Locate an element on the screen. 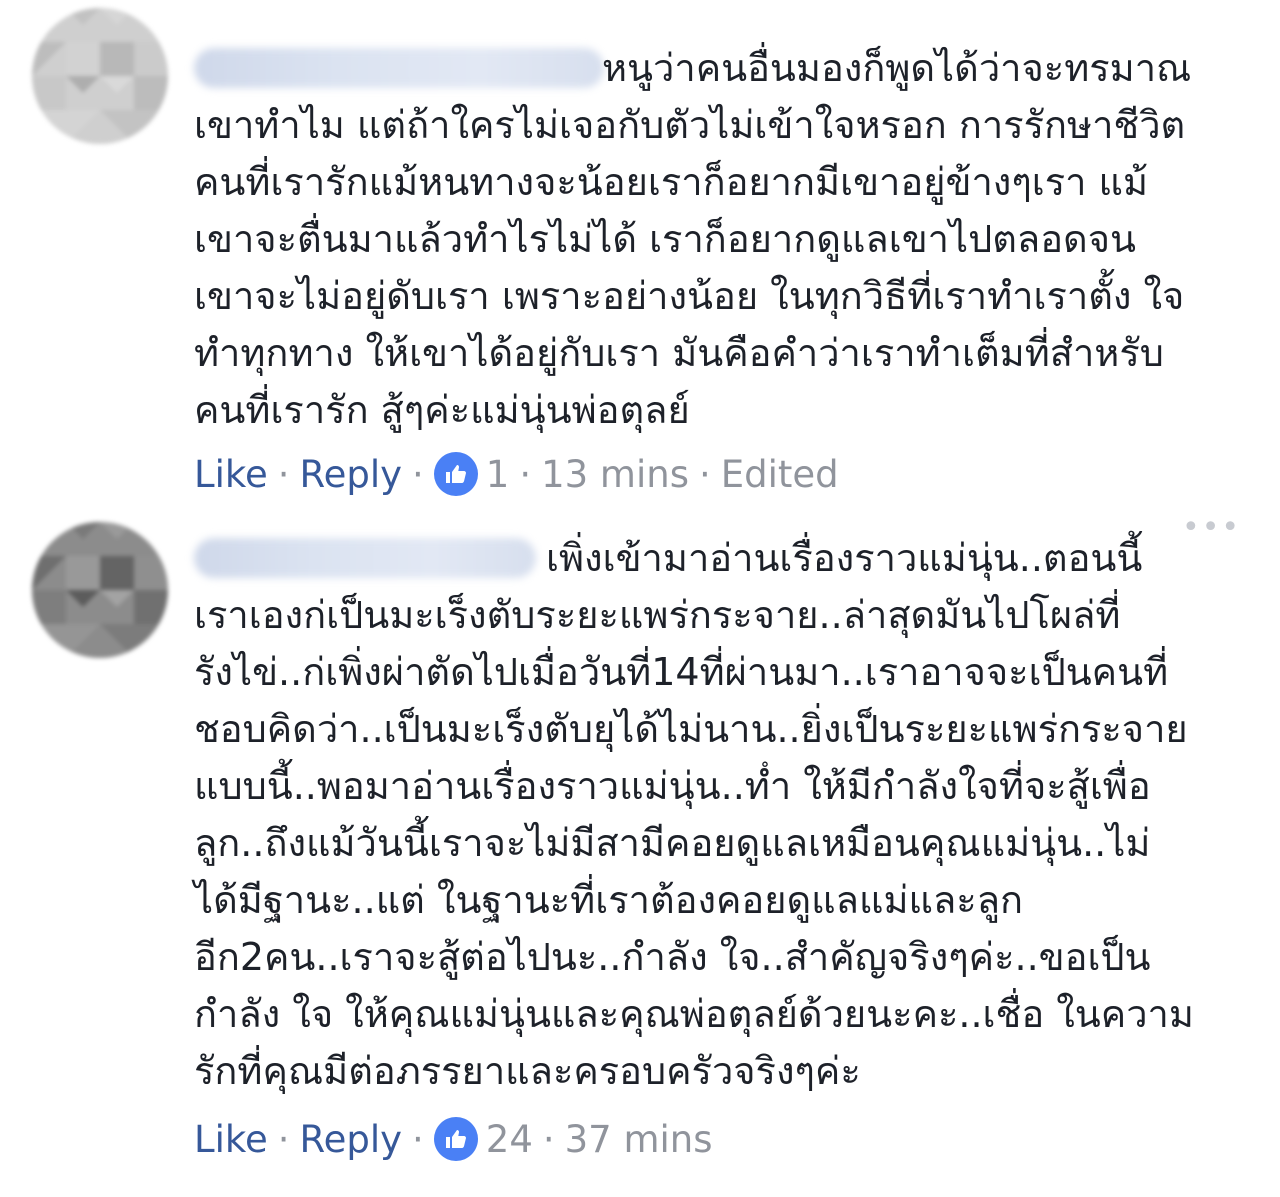 Image resolution: width=1280 pixels, height=1197 pixels. comment-actions: Like · Reply · 1 · 13 mins · Edited is located at coordinates (516, 474).